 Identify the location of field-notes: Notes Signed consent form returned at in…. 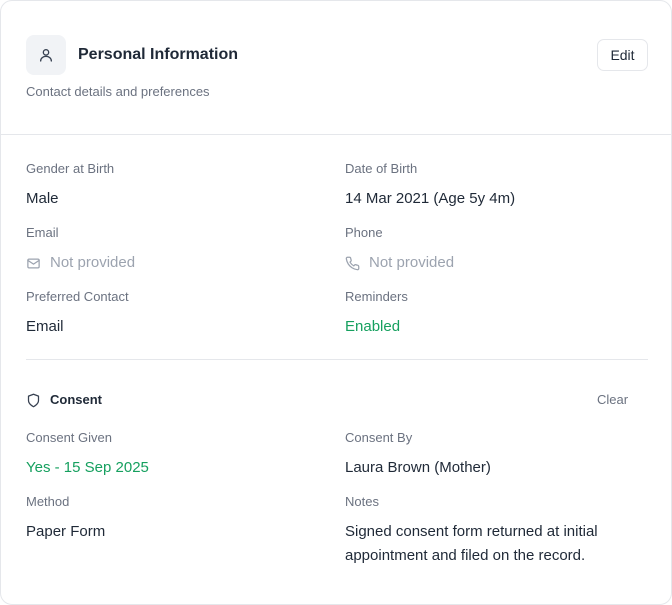
(495, 531).